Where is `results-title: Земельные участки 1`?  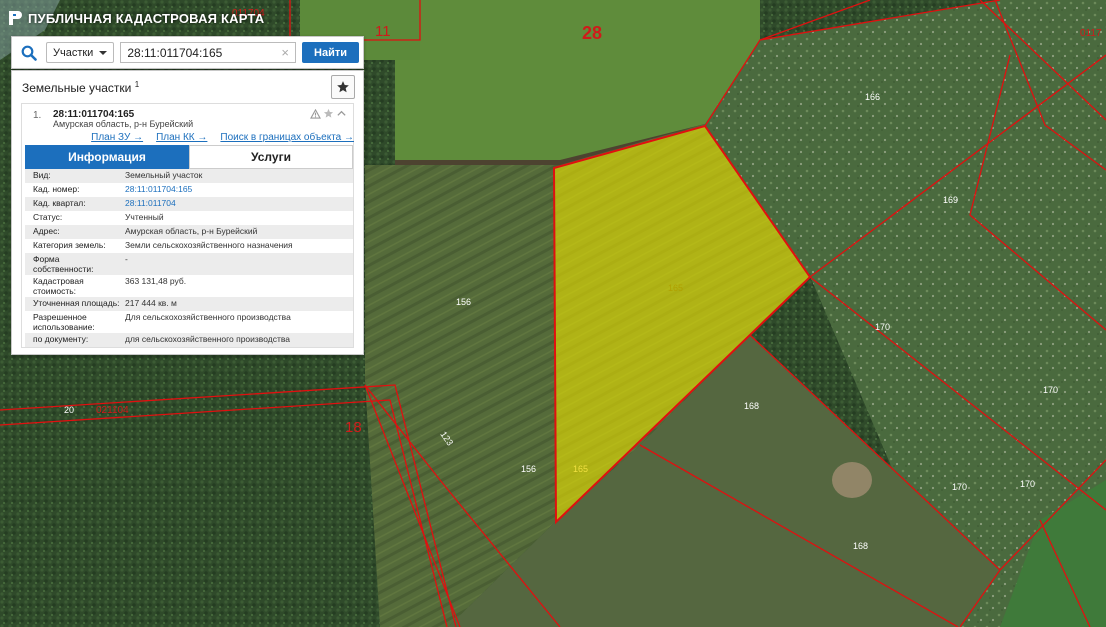 results-title: Земельные участки 1 is located at coordinates (80, 87).